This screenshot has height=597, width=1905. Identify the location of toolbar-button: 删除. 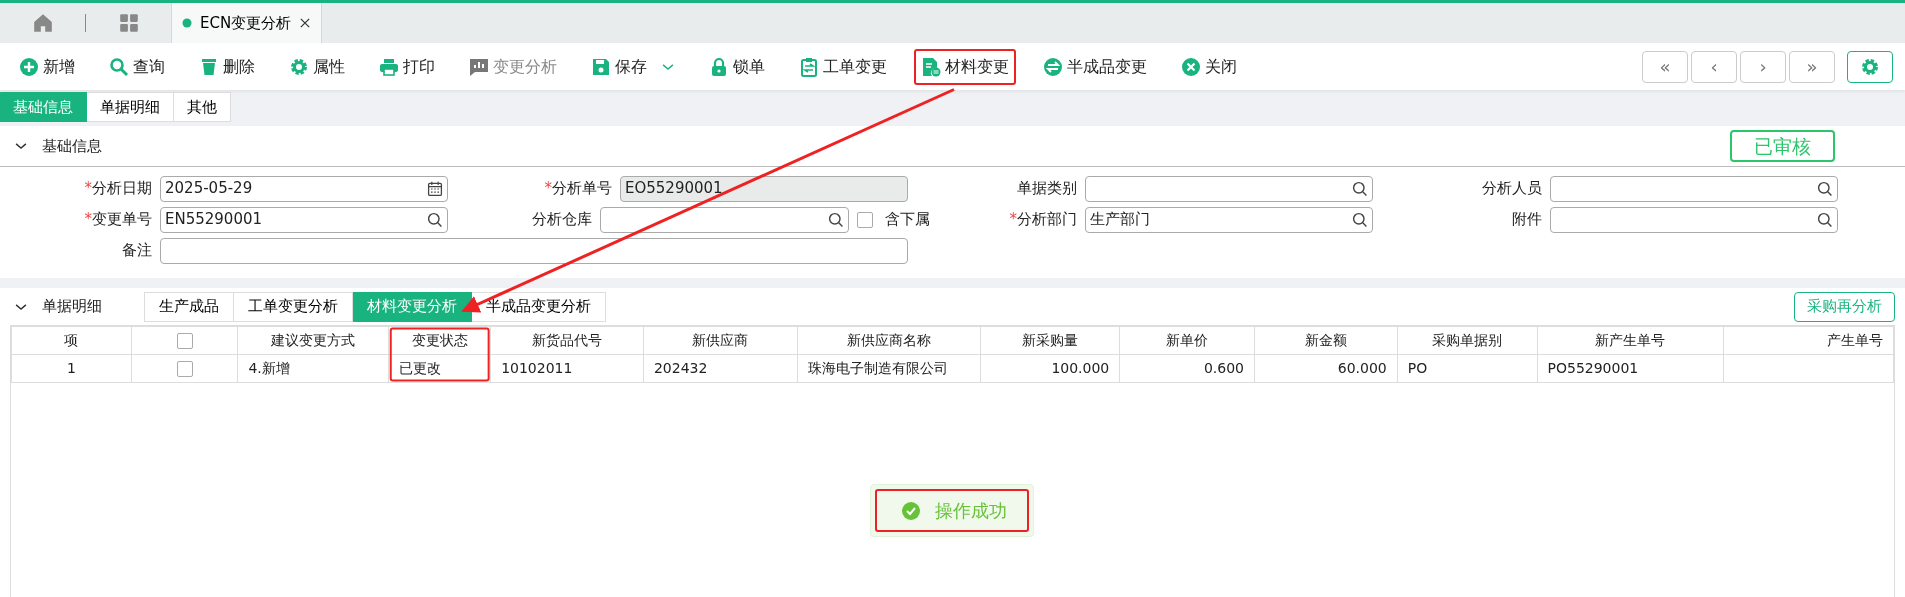
(227, 66).